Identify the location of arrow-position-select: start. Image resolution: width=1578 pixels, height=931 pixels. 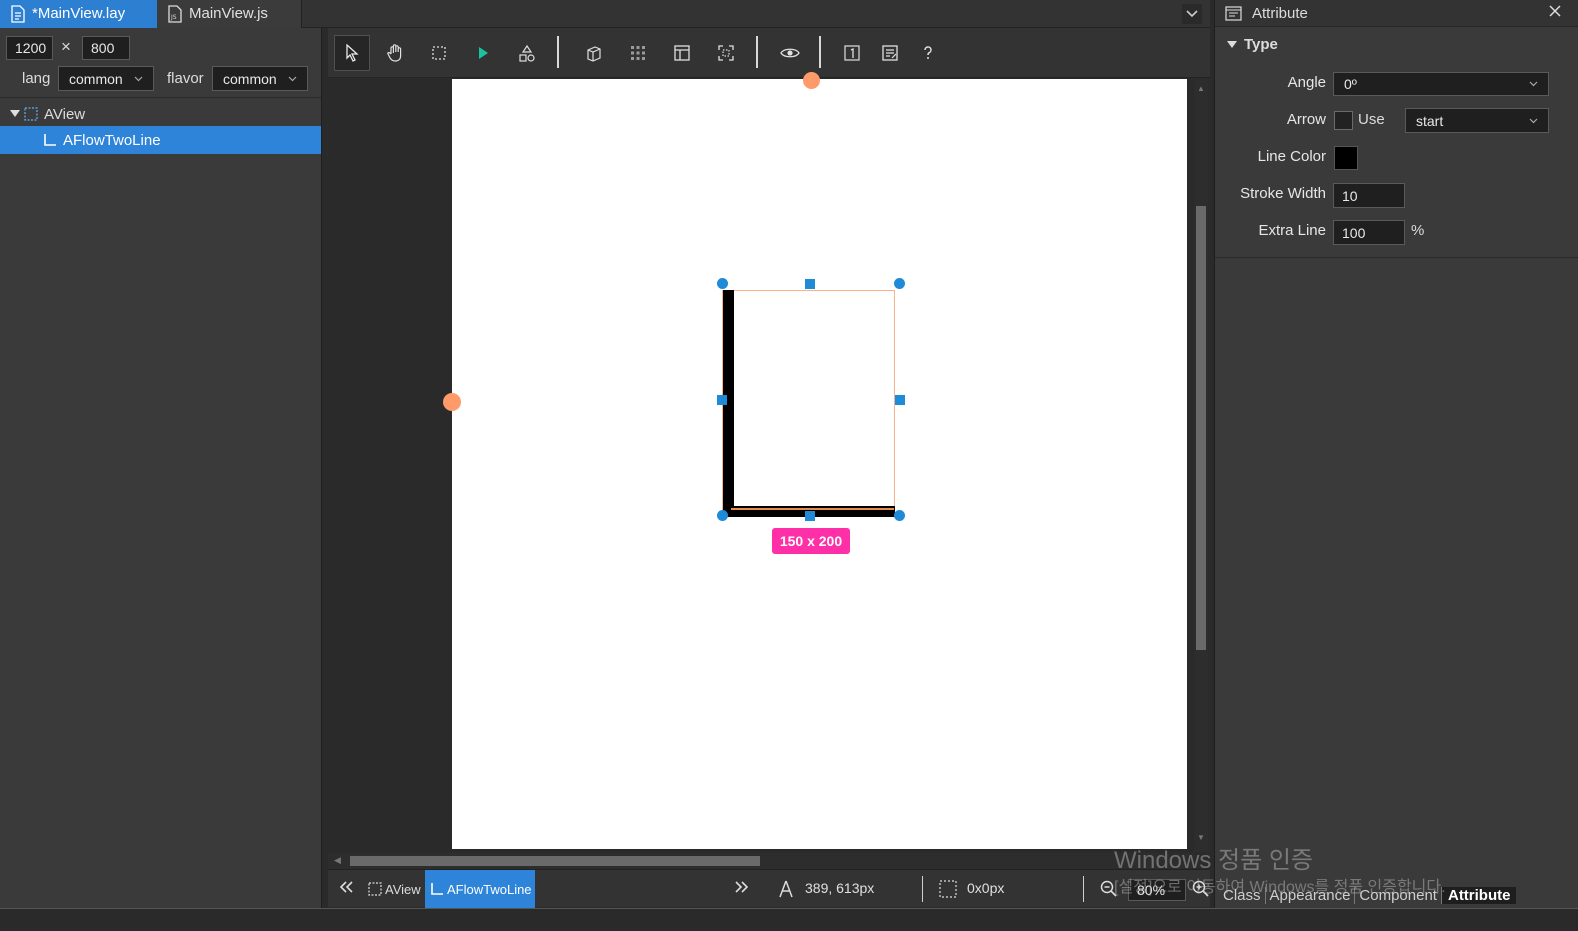
(1477, 120).